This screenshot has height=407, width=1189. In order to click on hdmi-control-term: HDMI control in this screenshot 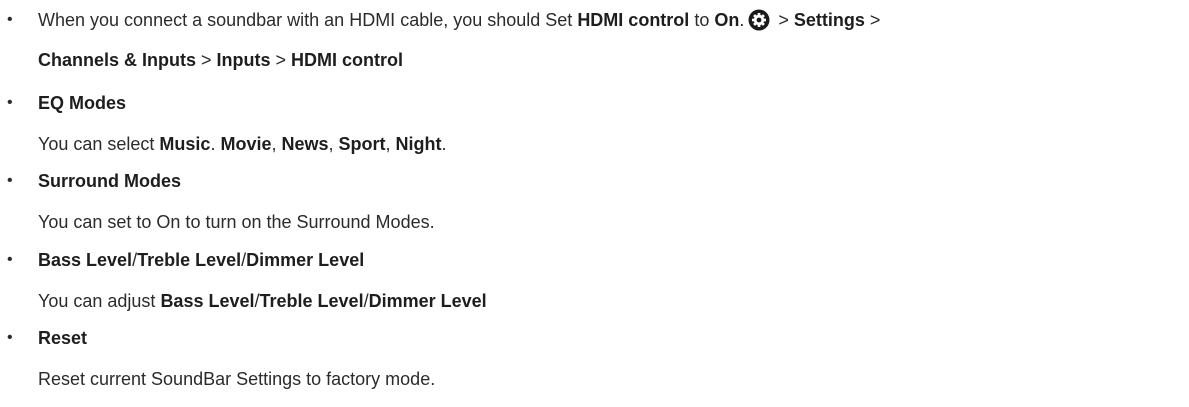, I will do `click(633, 20)`.